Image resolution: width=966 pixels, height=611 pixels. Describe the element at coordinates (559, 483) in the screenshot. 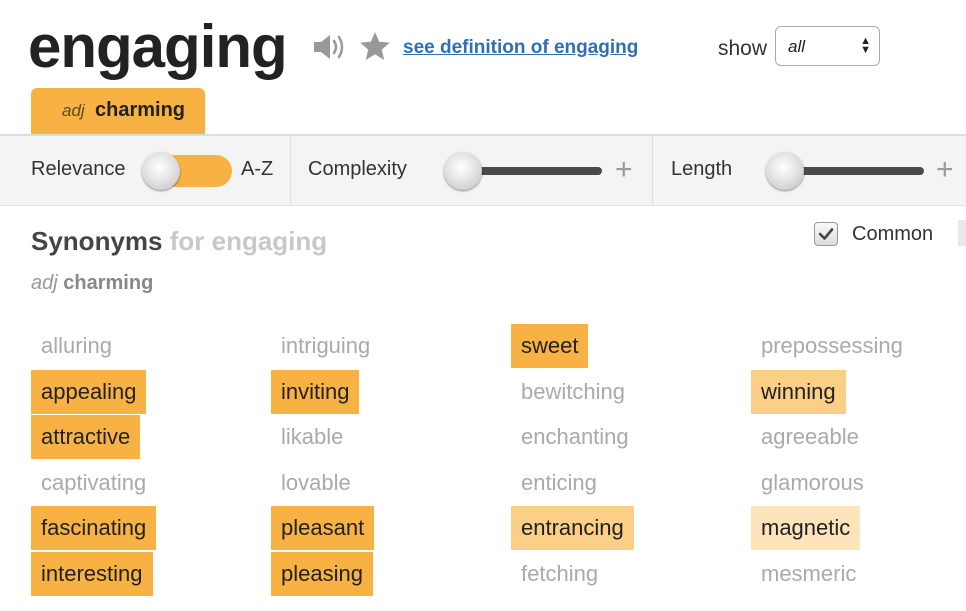

I see `synonym-link: enticing` at that location.